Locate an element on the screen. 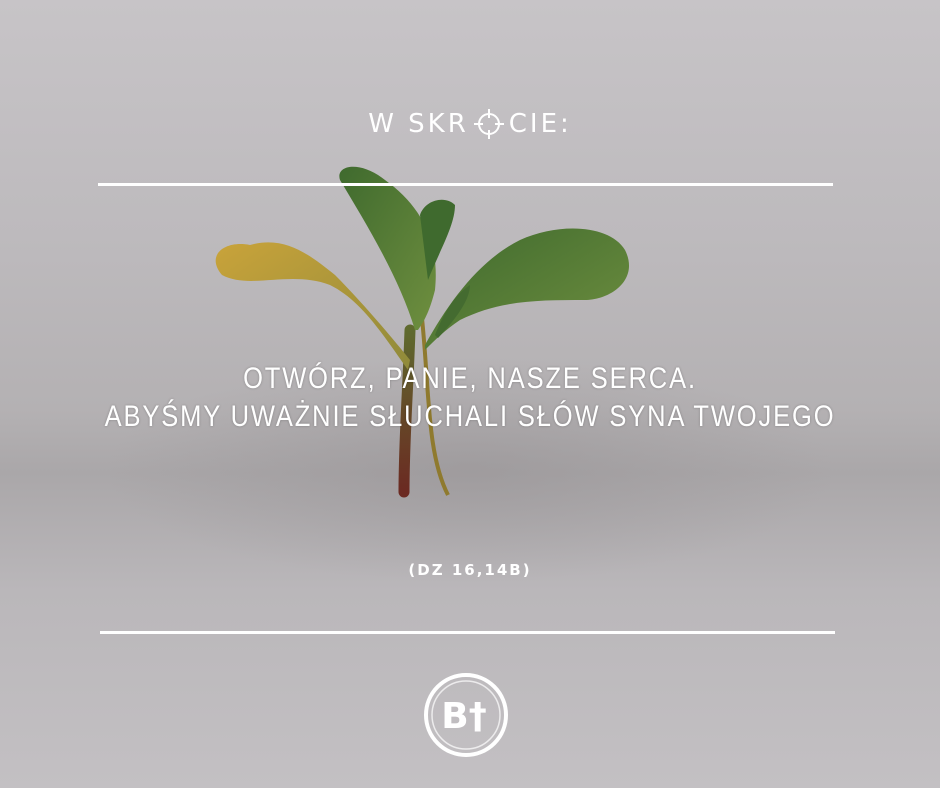 This screenshot has height=788, width=940. header-title-left: W SKR is located at coordinates (418, 124).